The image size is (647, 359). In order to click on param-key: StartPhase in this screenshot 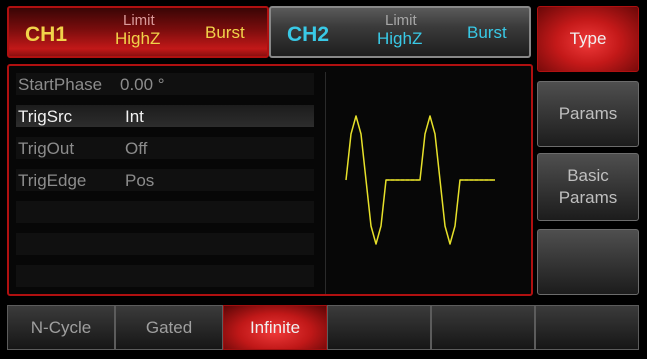, I will do `click(60, 84)`.